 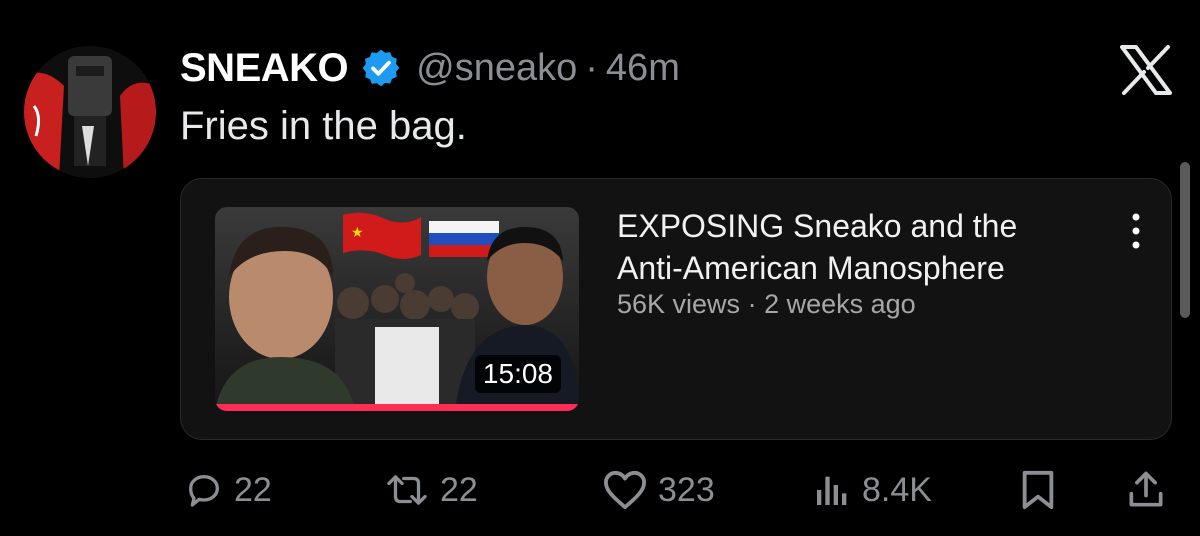 I want to click on action-bar: 22 22 323 8.4K, so click(x=600, y=490).